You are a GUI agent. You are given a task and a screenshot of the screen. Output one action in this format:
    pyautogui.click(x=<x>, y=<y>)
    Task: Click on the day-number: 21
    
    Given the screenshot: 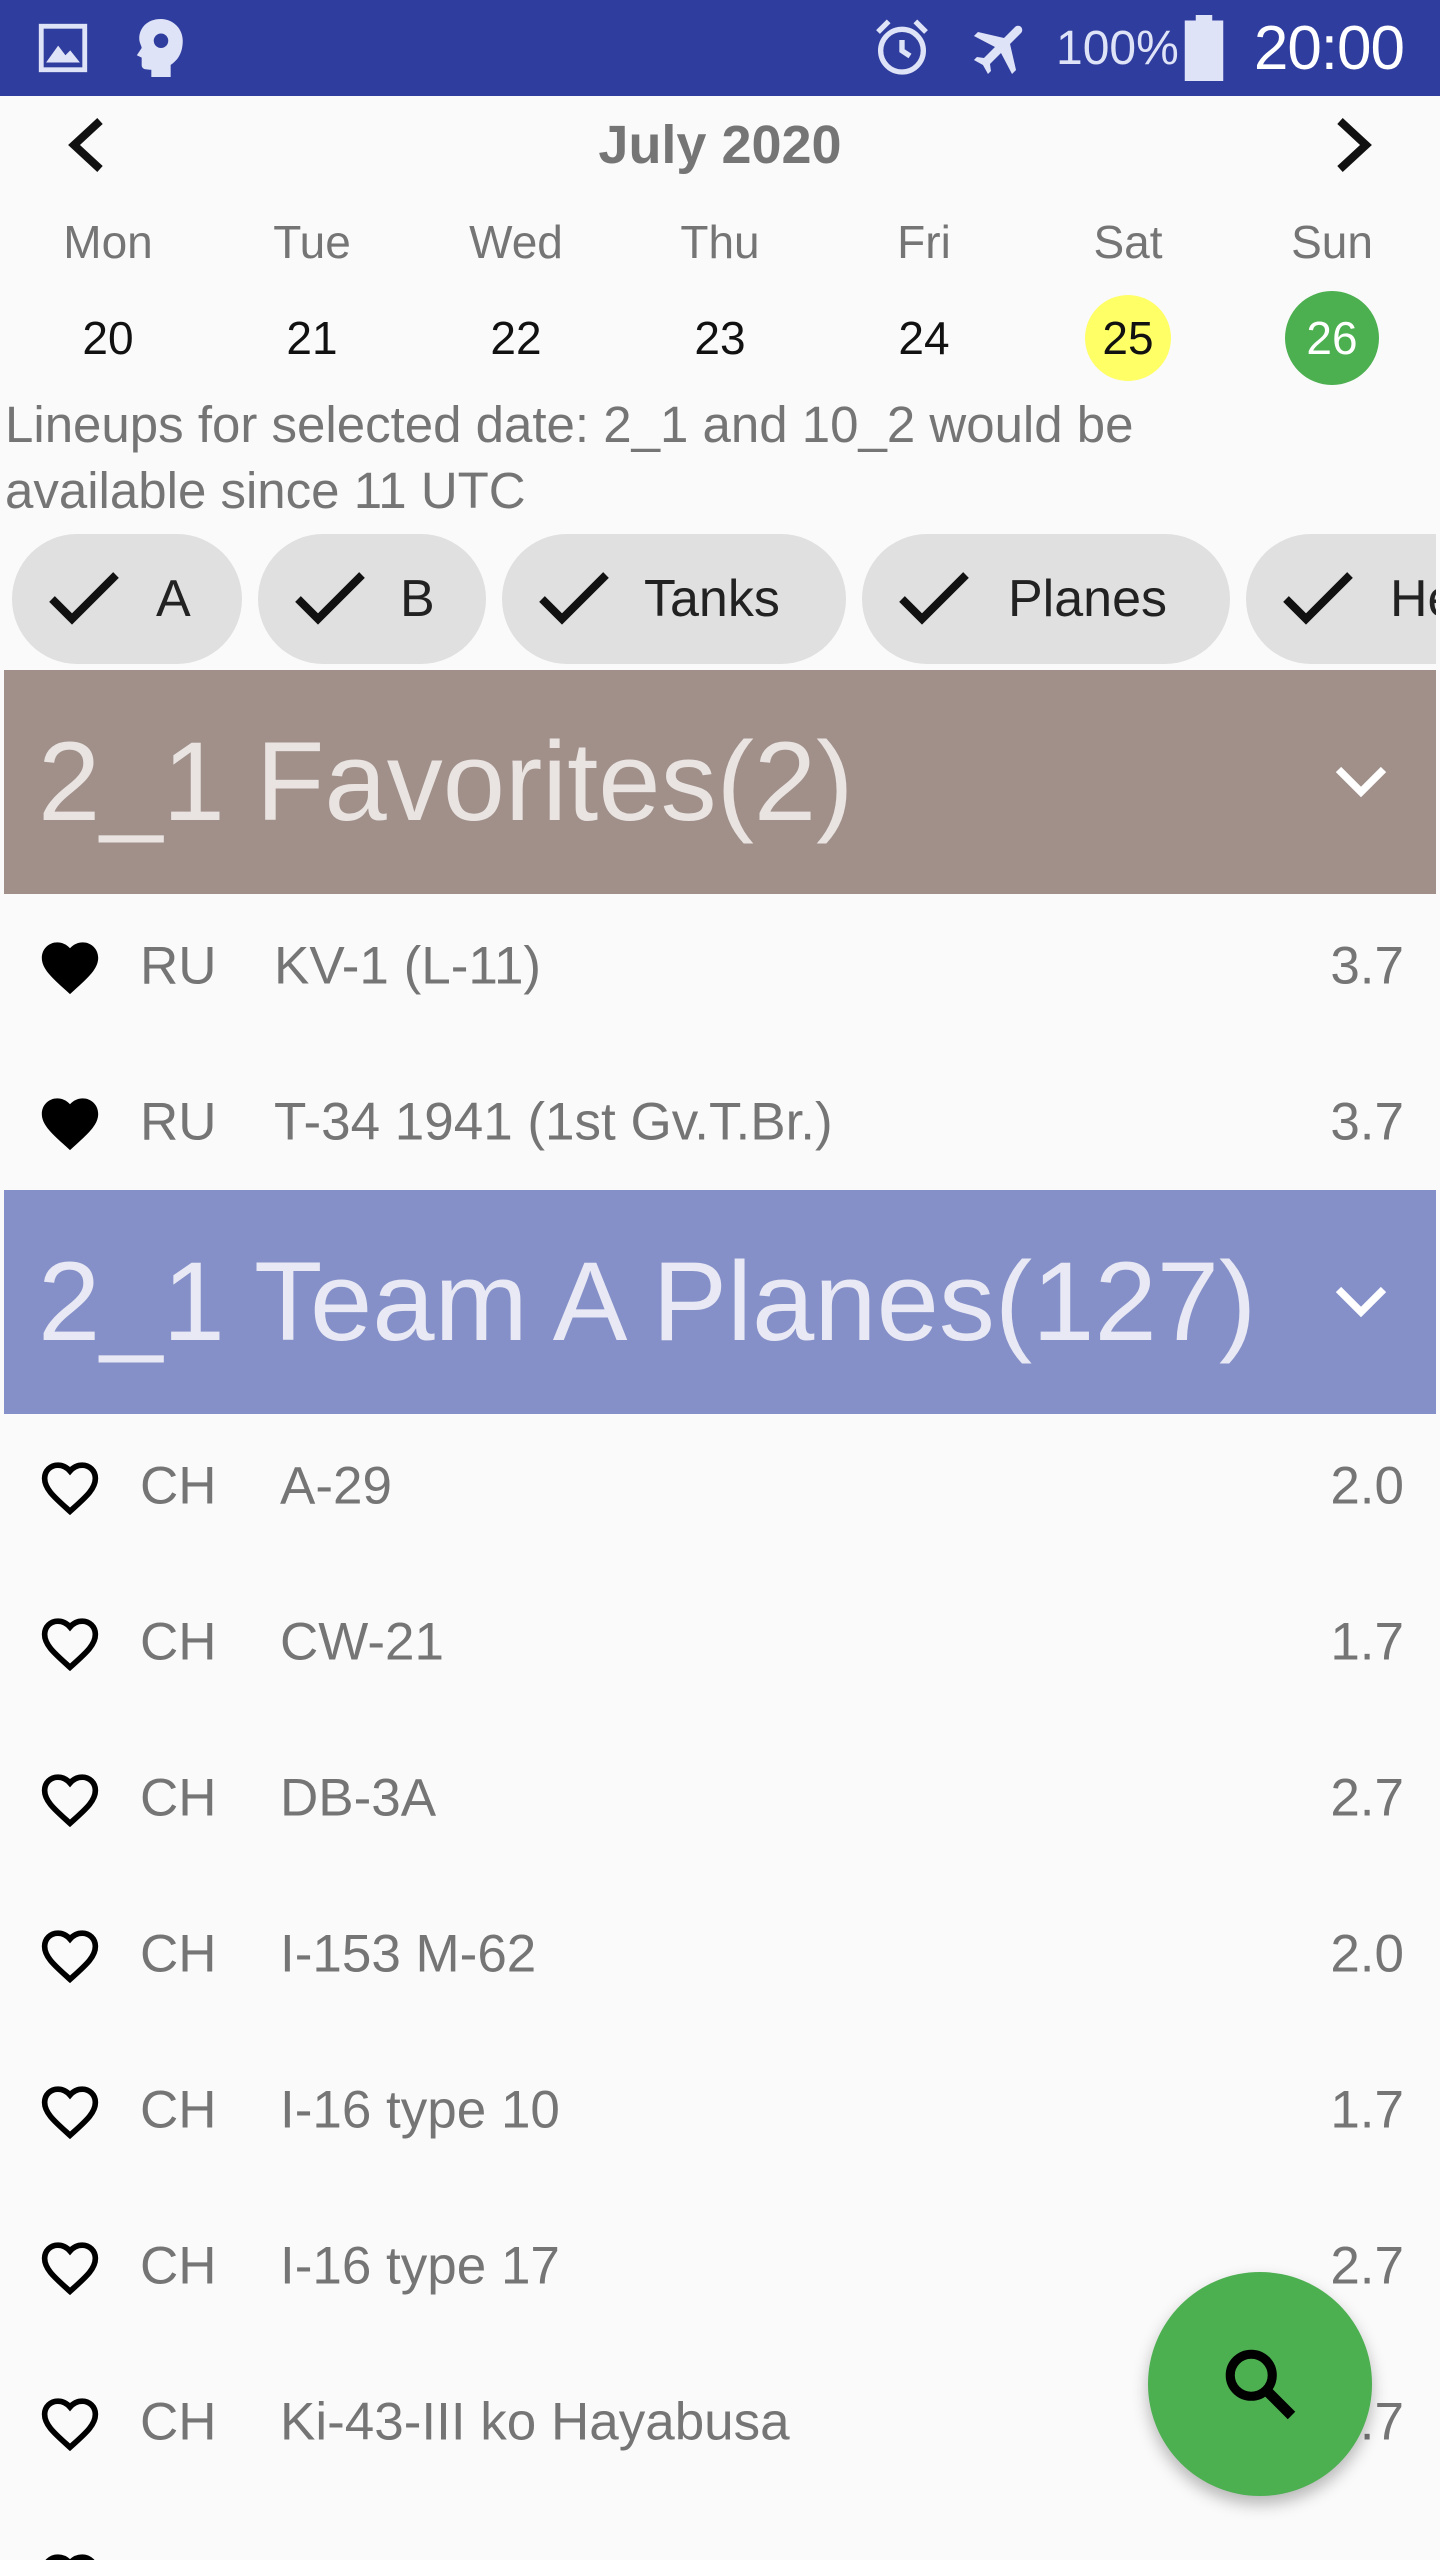 What is the action you would take?
    pyautogui.click(x=312, y=338)
    